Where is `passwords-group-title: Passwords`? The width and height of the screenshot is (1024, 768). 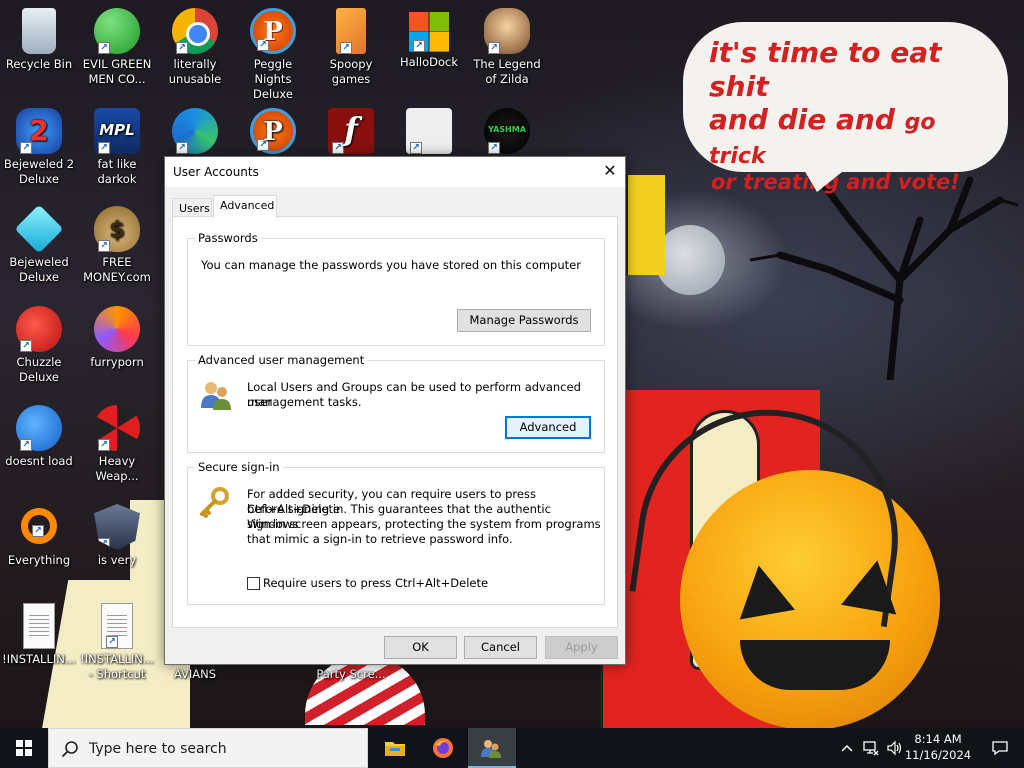 passwords-group-title: Passwords is located at coordinates (228, 238).